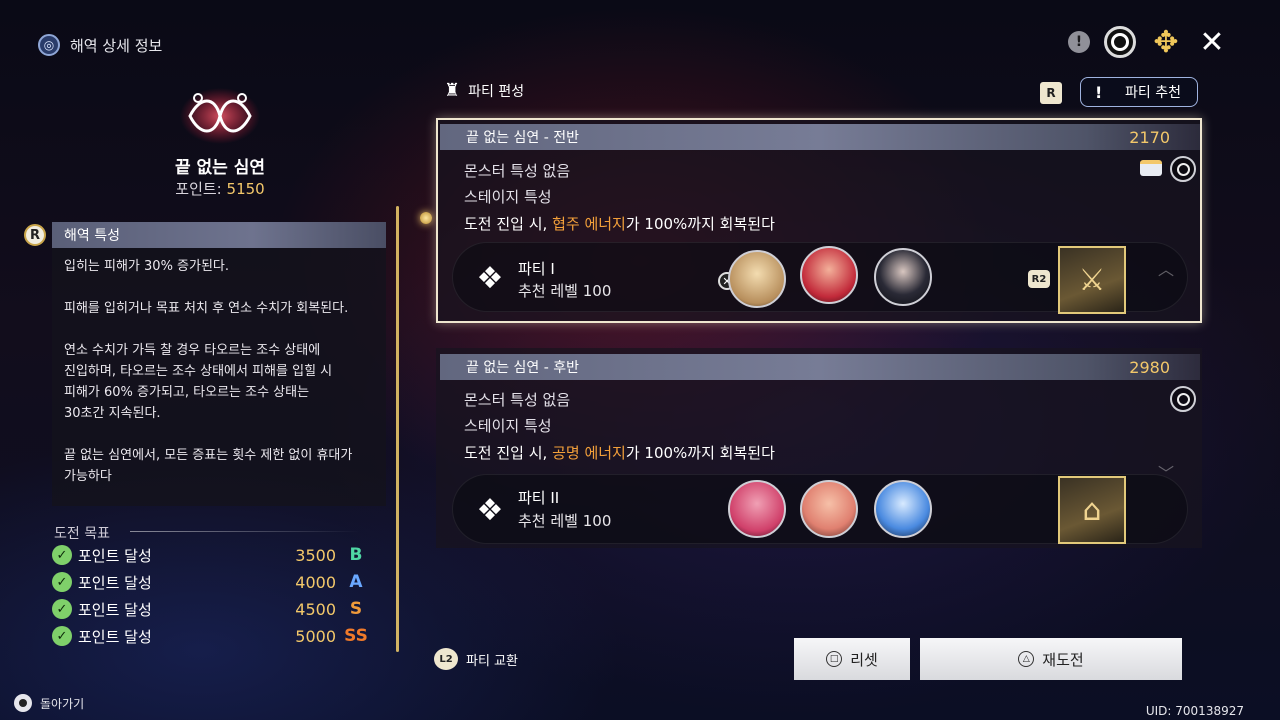 Image resolution: width=1280 pixels, height=720 pixels. What do you see at coordinates (356, 609) in the screenshot?
I see `rank-badge: S` at bounding box center [356, 609].